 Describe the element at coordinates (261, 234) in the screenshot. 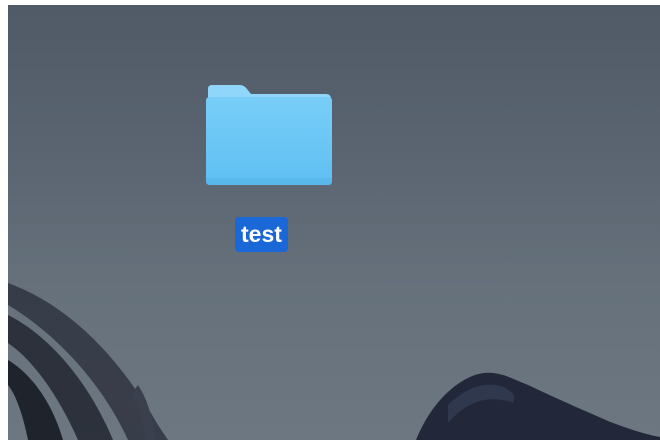

I see `folder-name-label: test` at that location.